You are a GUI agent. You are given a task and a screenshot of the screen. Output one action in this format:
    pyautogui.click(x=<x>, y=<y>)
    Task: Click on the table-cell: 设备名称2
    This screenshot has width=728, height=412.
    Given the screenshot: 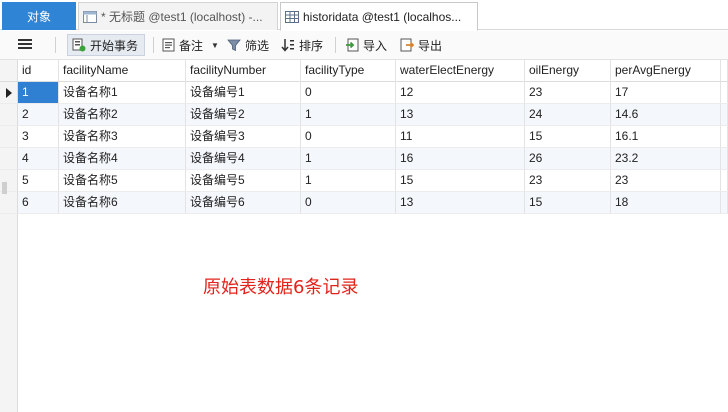 What is the action you would take?
    pyautogui.click(x=122, y=115)
    